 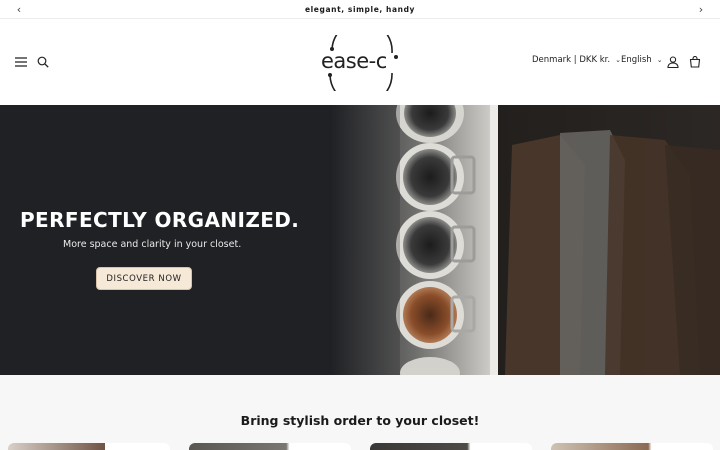 What do you see at coordinates (152, 244) in the screenshot?
I see `hero-subtitle: More space and clarity in your closet.` at bounding box center [152, 244].